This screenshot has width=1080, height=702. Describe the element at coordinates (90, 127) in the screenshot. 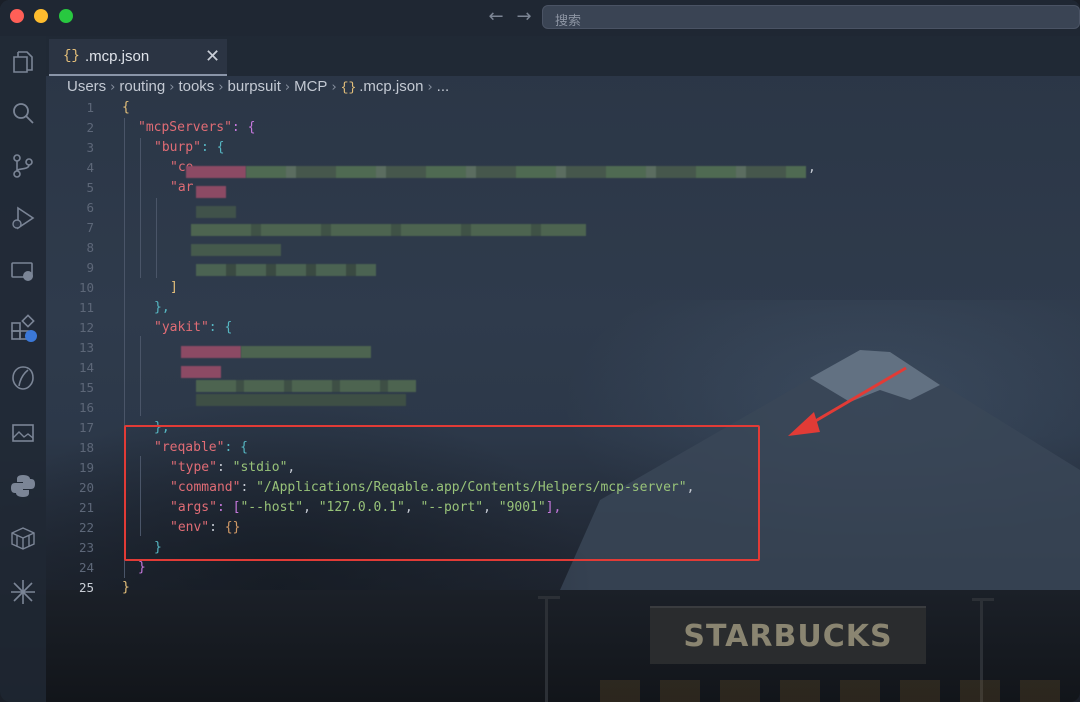

I see `line-number: 2` at that location.